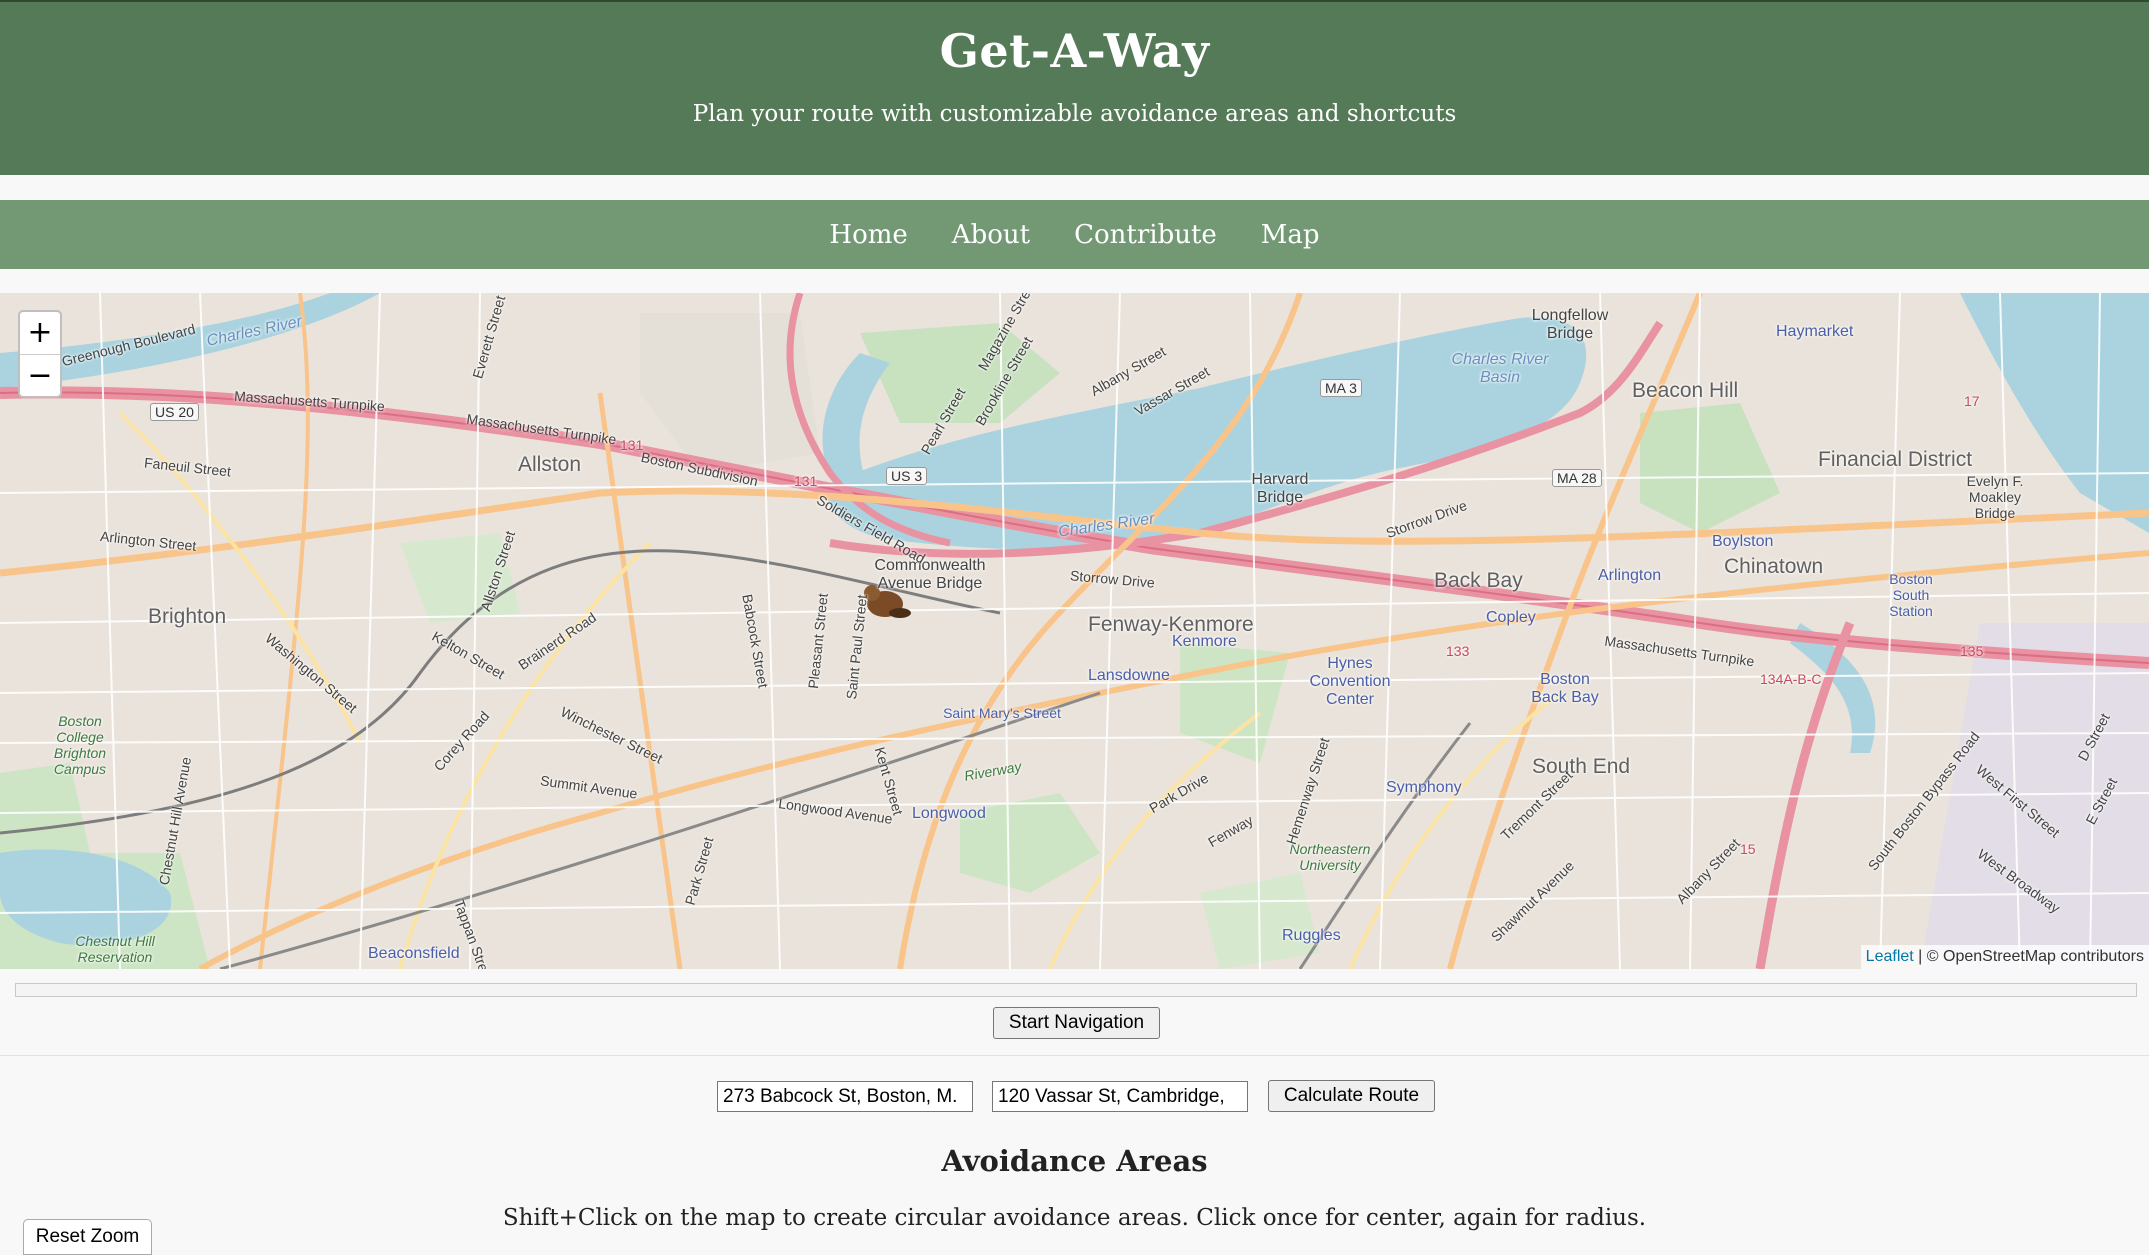 Image resolution: width=2149 pixels, height=1255 pixels. Describe the element at coordinates (1351, 1096) in the screenshot. I see `calculate-route-button: Calculate Route` at that location.